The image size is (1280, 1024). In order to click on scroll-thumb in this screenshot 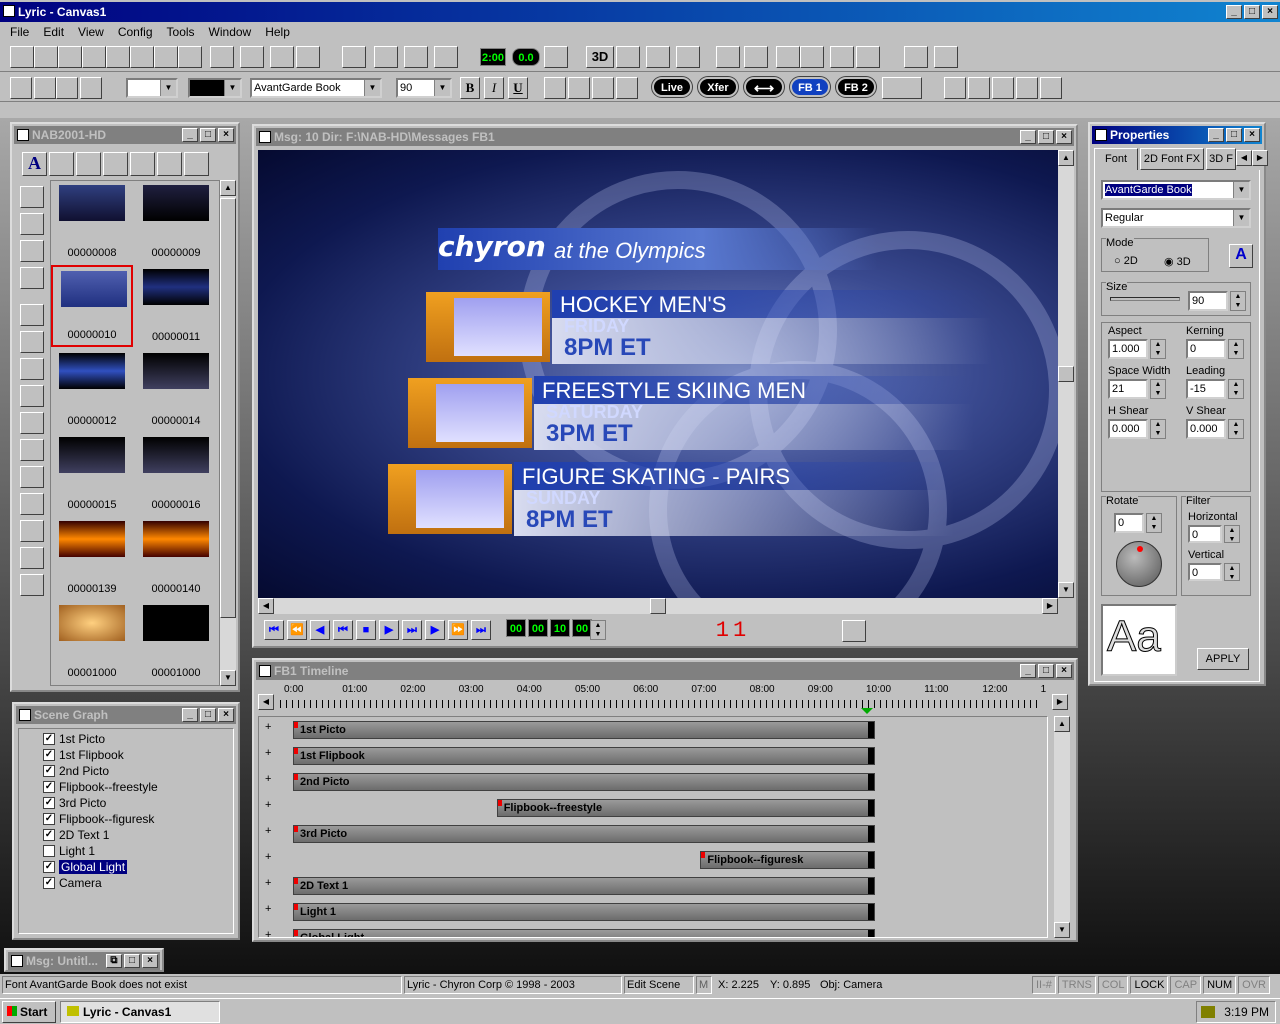, I will do `click(228, 408)`.